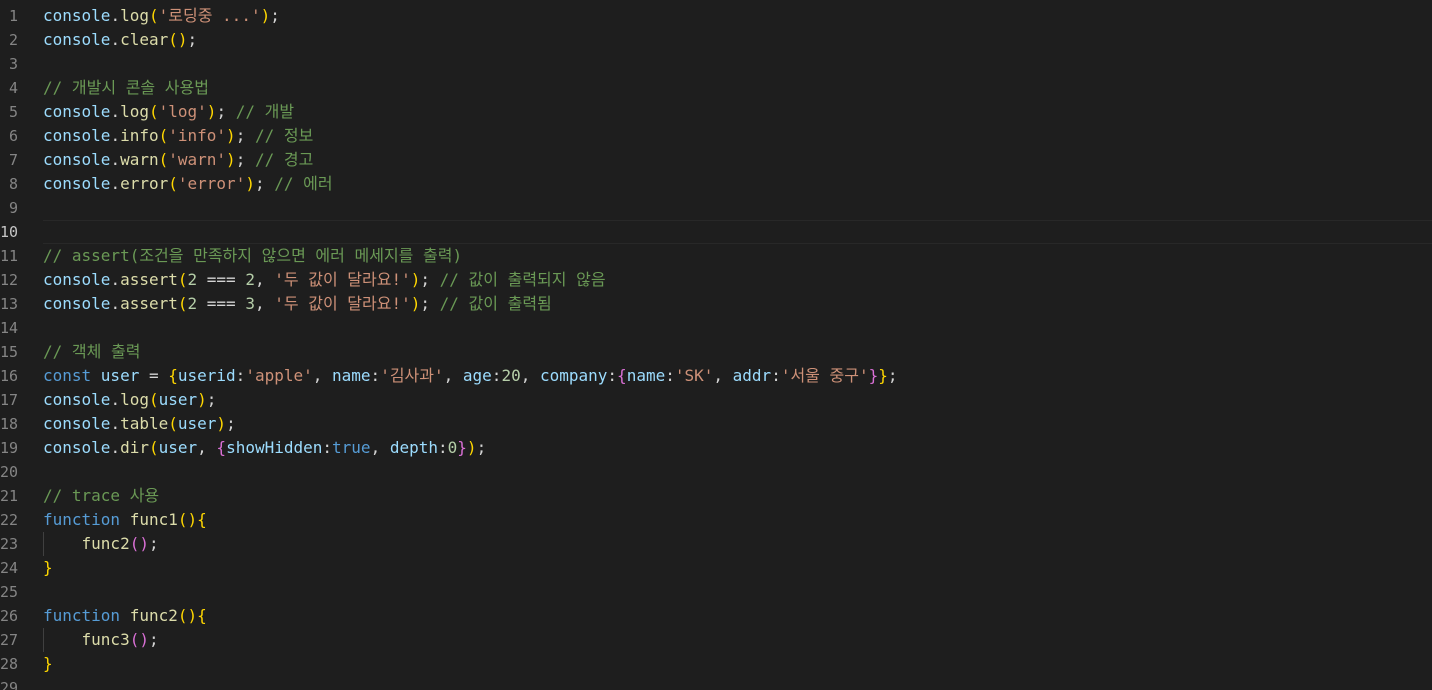 This screenshot has height=690, width=1432. Describe the element at coordinates (716, 616) in the screenshot. I see `code-line: 26 function func2(){` at that location.